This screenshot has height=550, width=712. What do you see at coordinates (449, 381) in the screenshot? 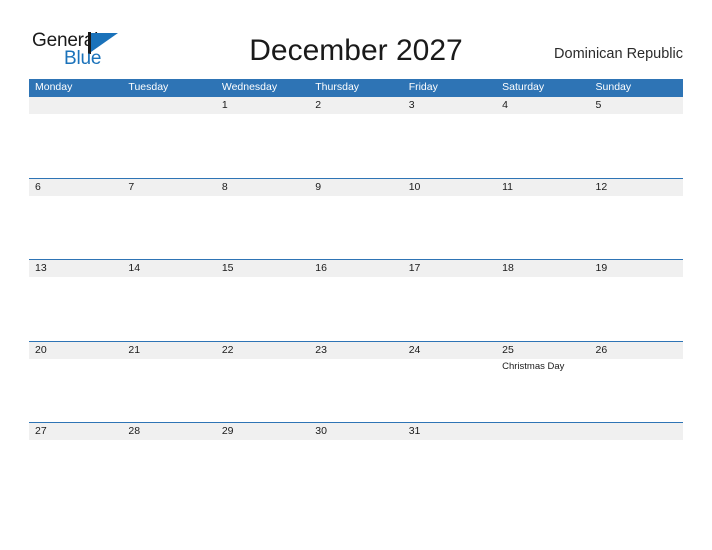
I see `calendar-day-cell: 24` at bounding box center [449, 381].